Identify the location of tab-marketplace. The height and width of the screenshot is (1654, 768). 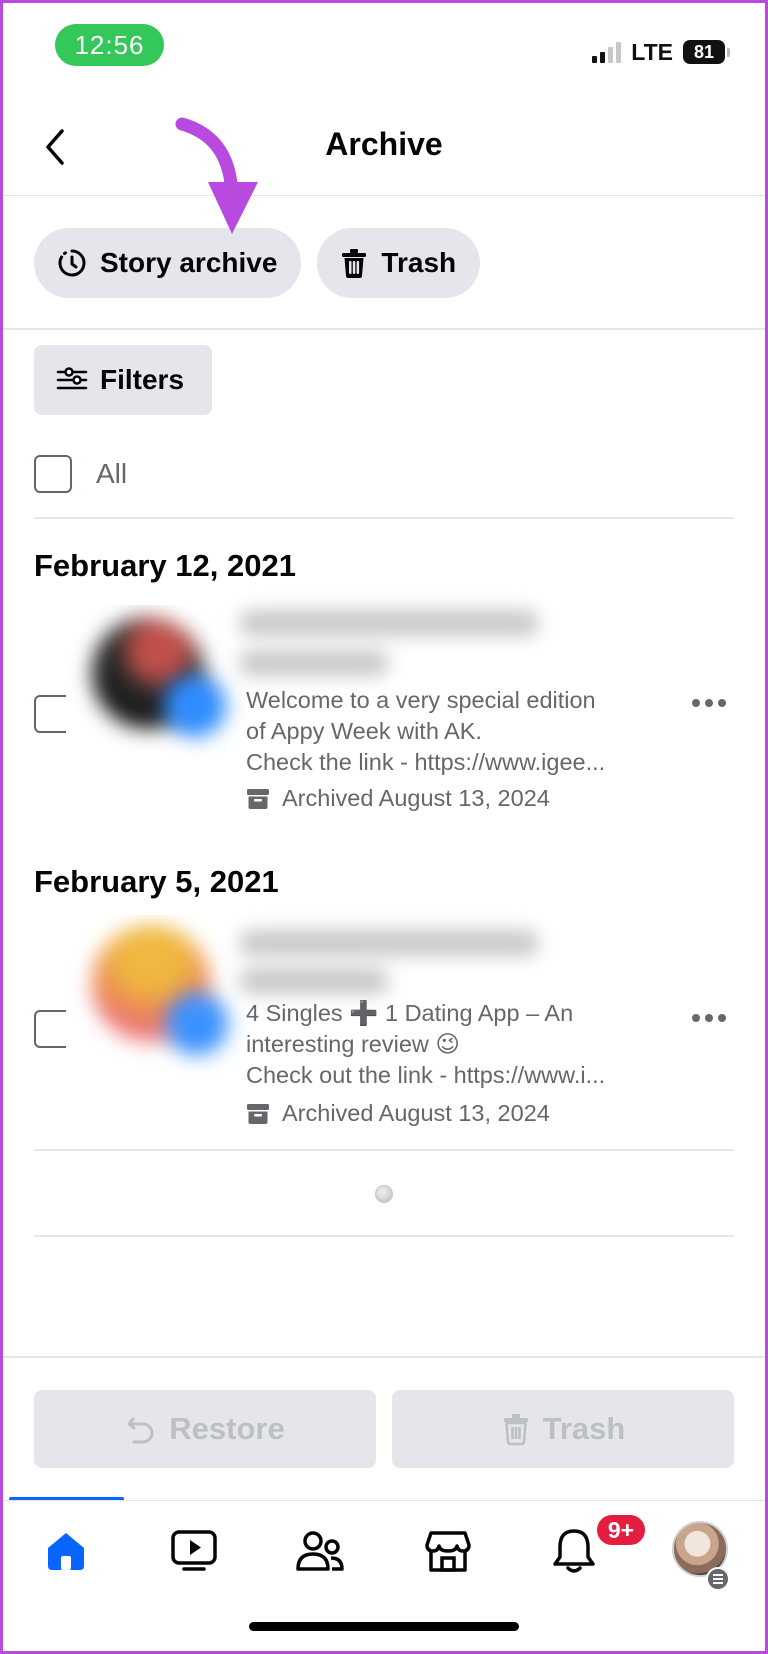
(448, 1551).